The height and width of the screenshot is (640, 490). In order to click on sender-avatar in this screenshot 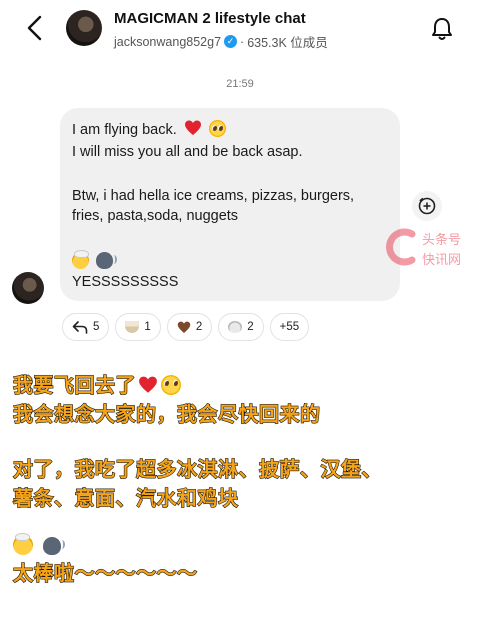, I will do `click(28, 288)`.